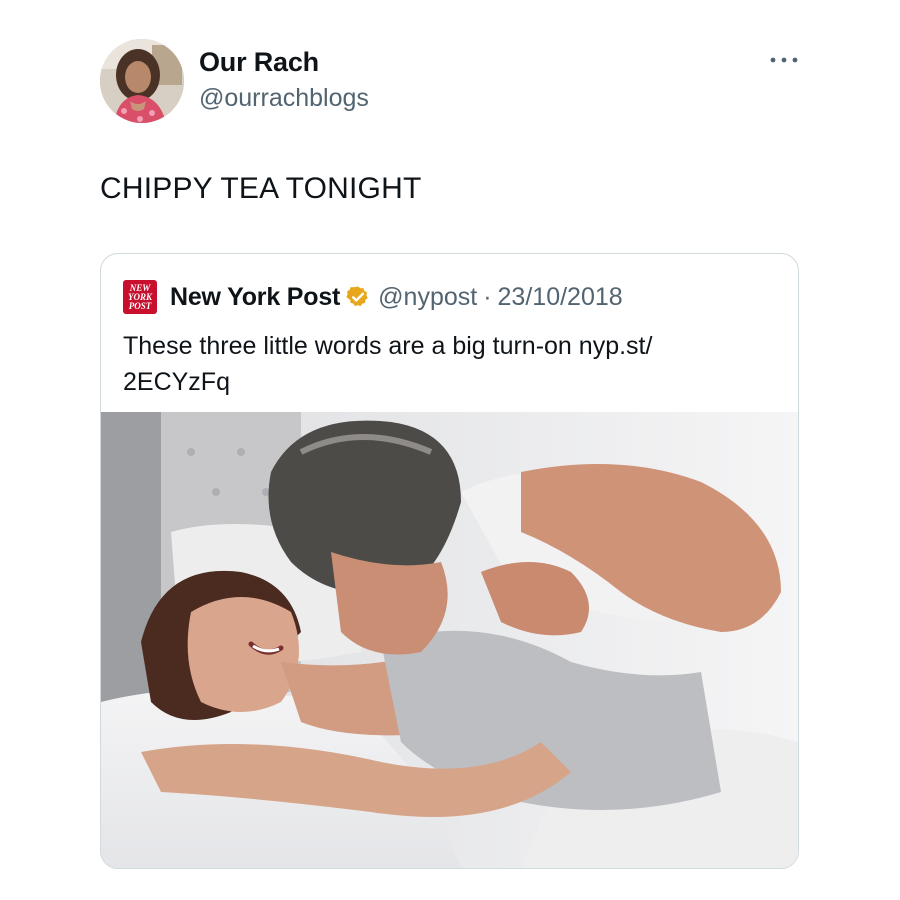 The image size is (900, 900). Describe the element at coordinates (255, 297) in the screenshot. I see `quoted-display-name: New York Post` at that location.